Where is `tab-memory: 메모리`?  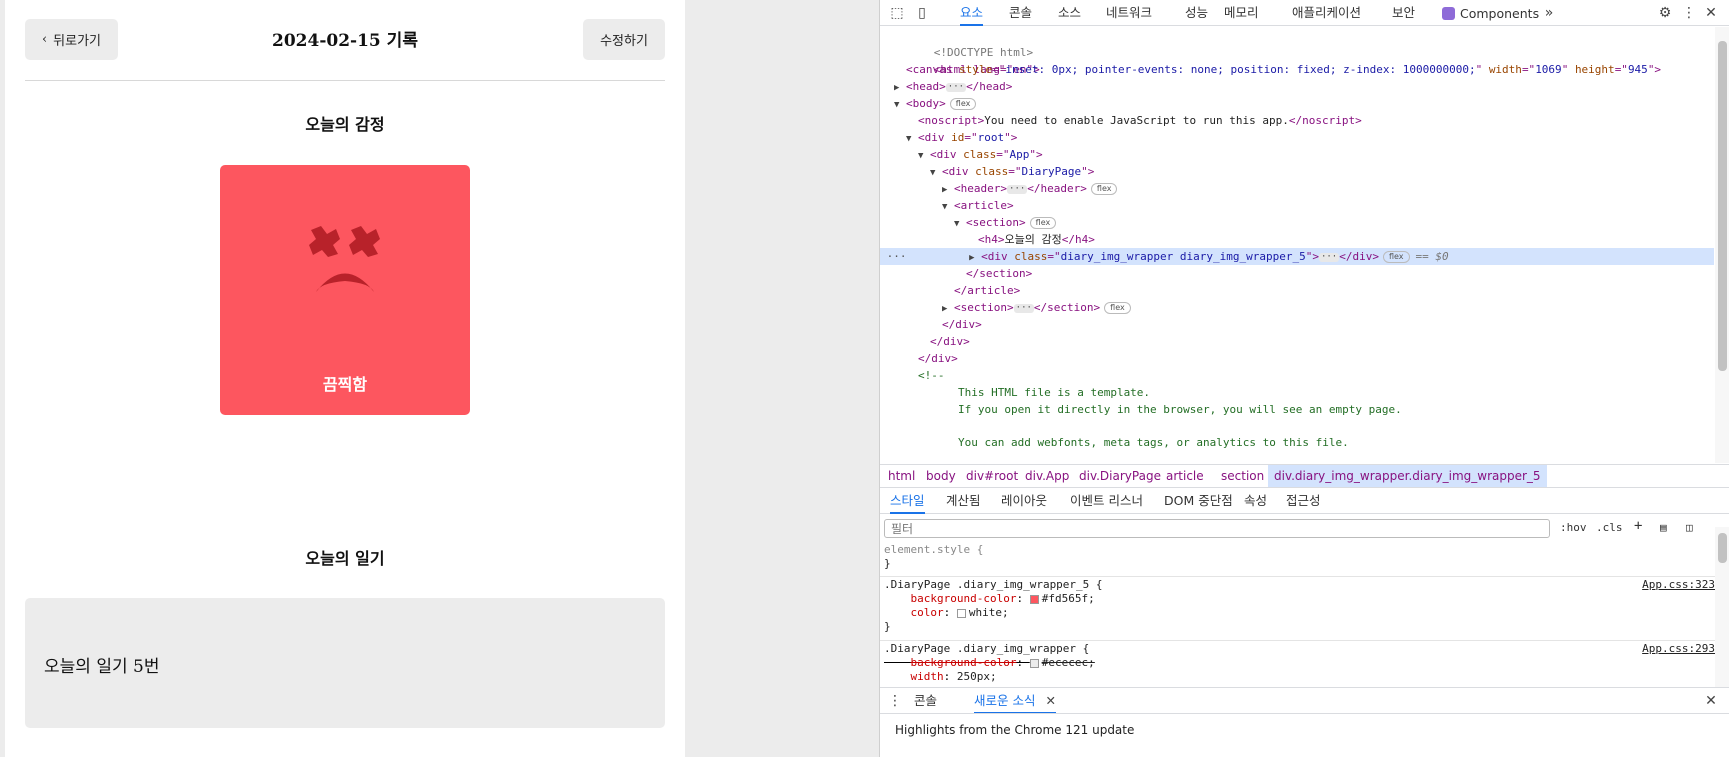 tab-memory: 메모리 is located at coordinates (1241, 13).